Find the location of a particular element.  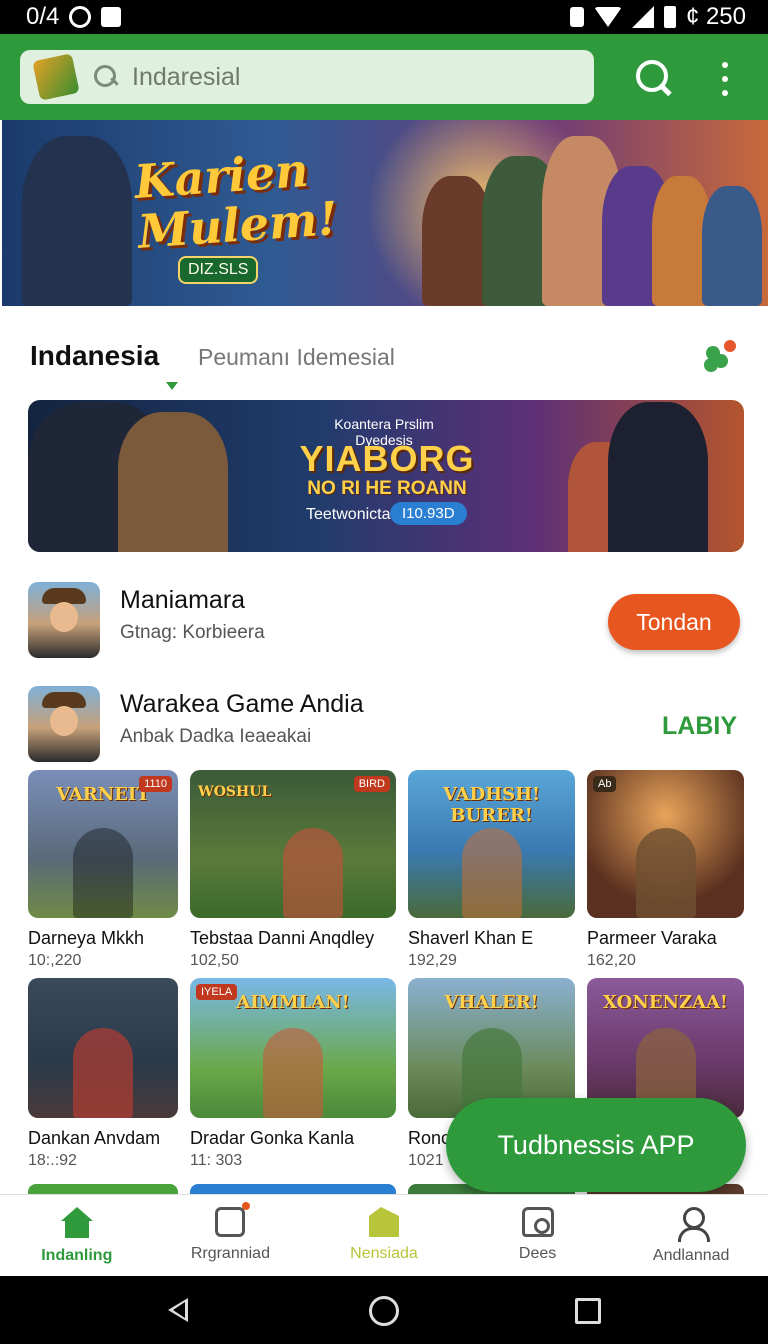

app-header: Indaresial is located at coordinates (384, 77).